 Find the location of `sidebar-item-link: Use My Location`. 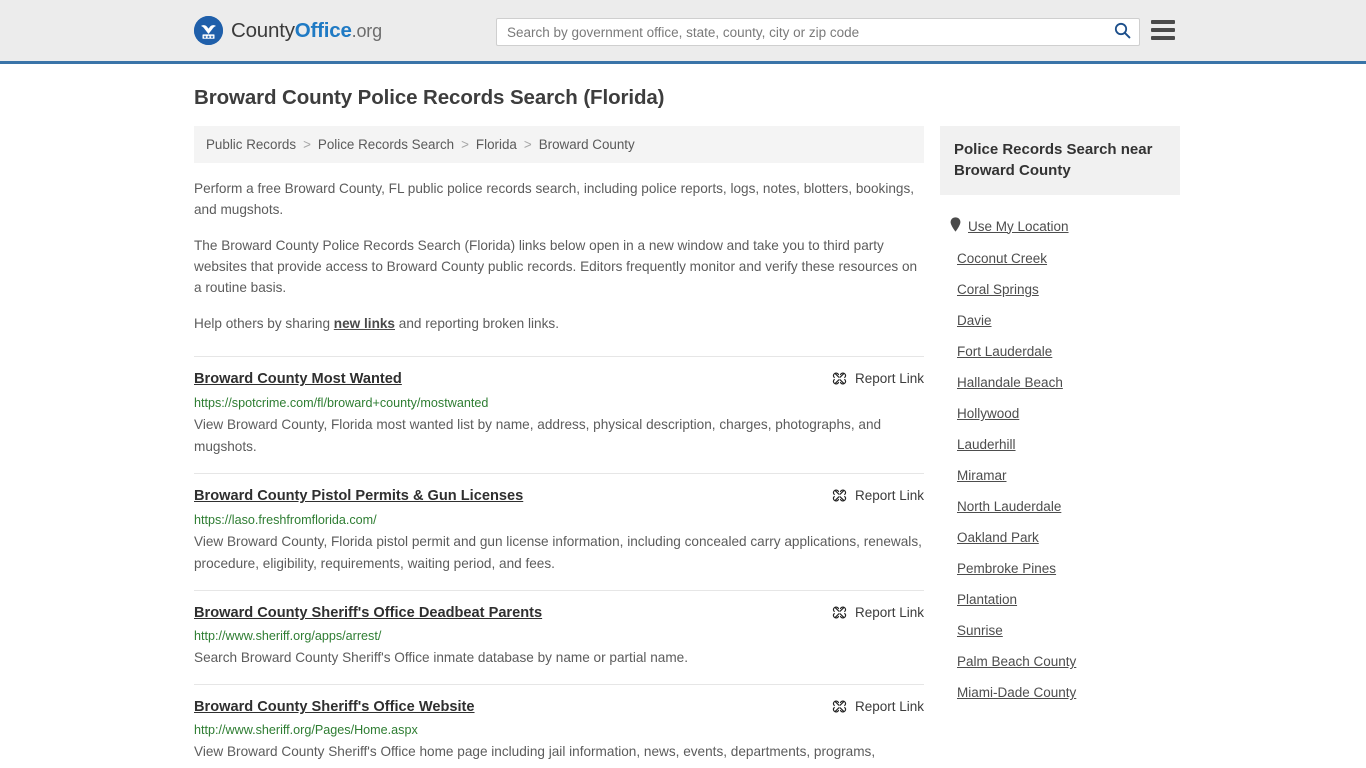

sidebar-item-link: Use My Location is located at coordinates (1018, 226).